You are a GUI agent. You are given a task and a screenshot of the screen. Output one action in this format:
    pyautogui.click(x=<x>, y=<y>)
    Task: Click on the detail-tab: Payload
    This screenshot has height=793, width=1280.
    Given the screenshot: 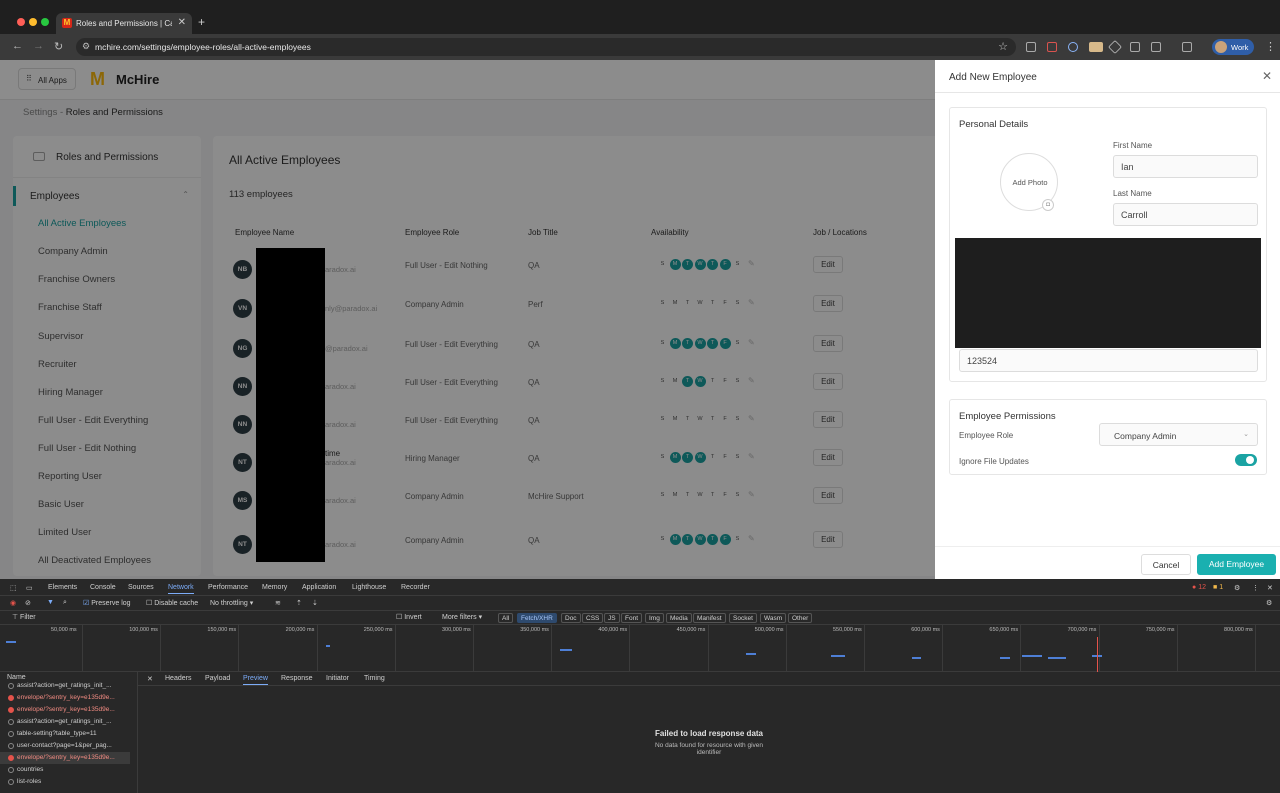 What is the action you would take?
    pyautogui.click(x=217, y=678)
    